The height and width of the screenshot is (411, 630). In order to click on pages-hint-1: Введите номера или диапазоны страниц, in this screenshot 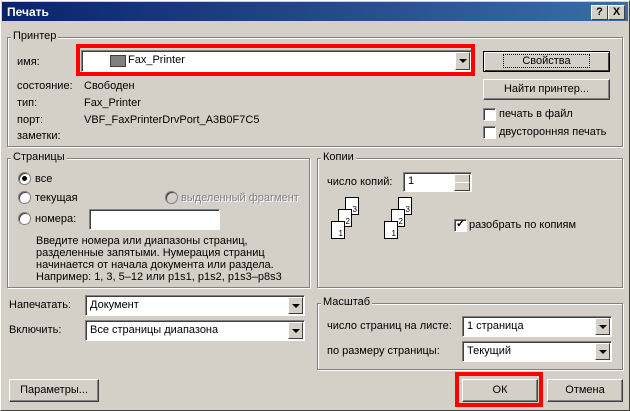, I will do `click(142, 241)`.